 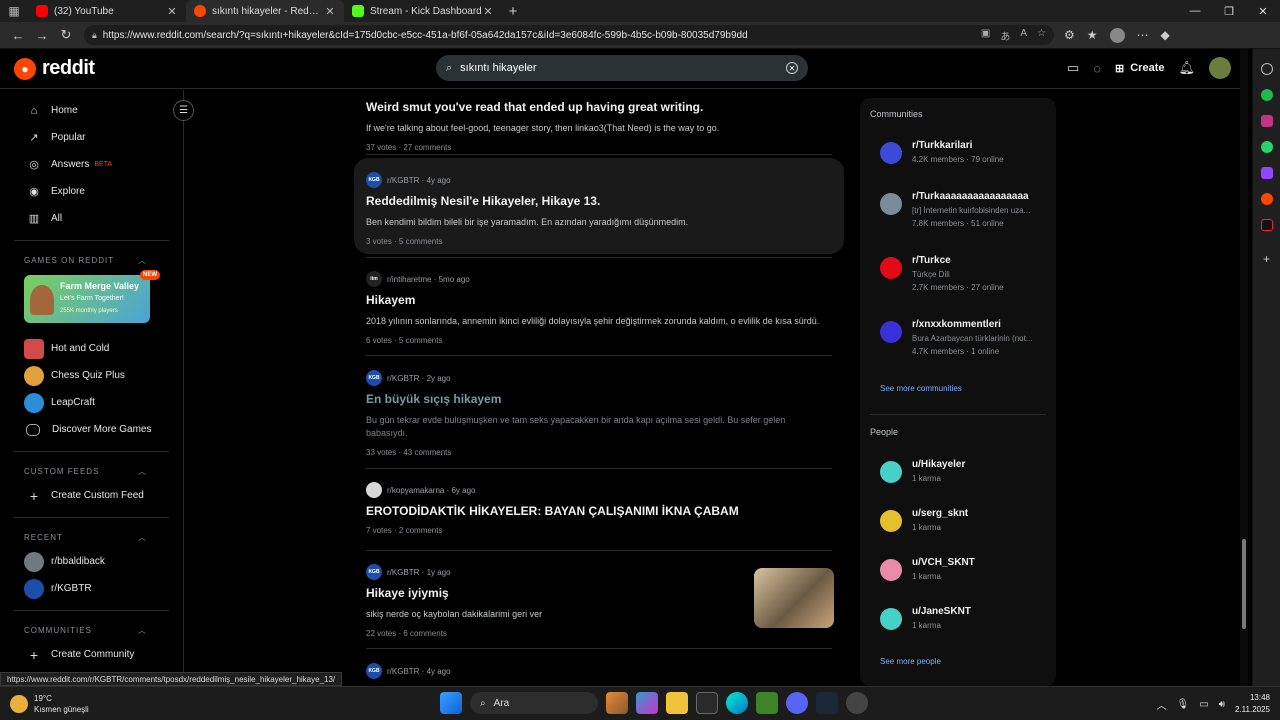 What do you see at coordinates (1183, 704) in the screenshot?
I see `microphone-icon: 🎙︎` at bounding box center [1183, 704].